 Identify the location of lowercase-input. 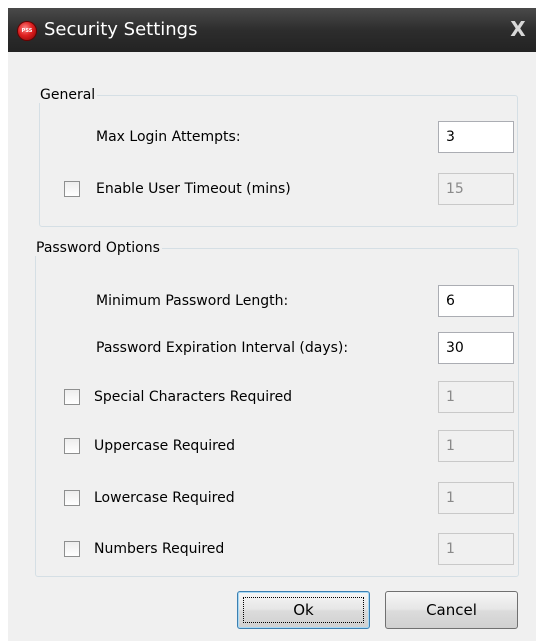
(476, 498).